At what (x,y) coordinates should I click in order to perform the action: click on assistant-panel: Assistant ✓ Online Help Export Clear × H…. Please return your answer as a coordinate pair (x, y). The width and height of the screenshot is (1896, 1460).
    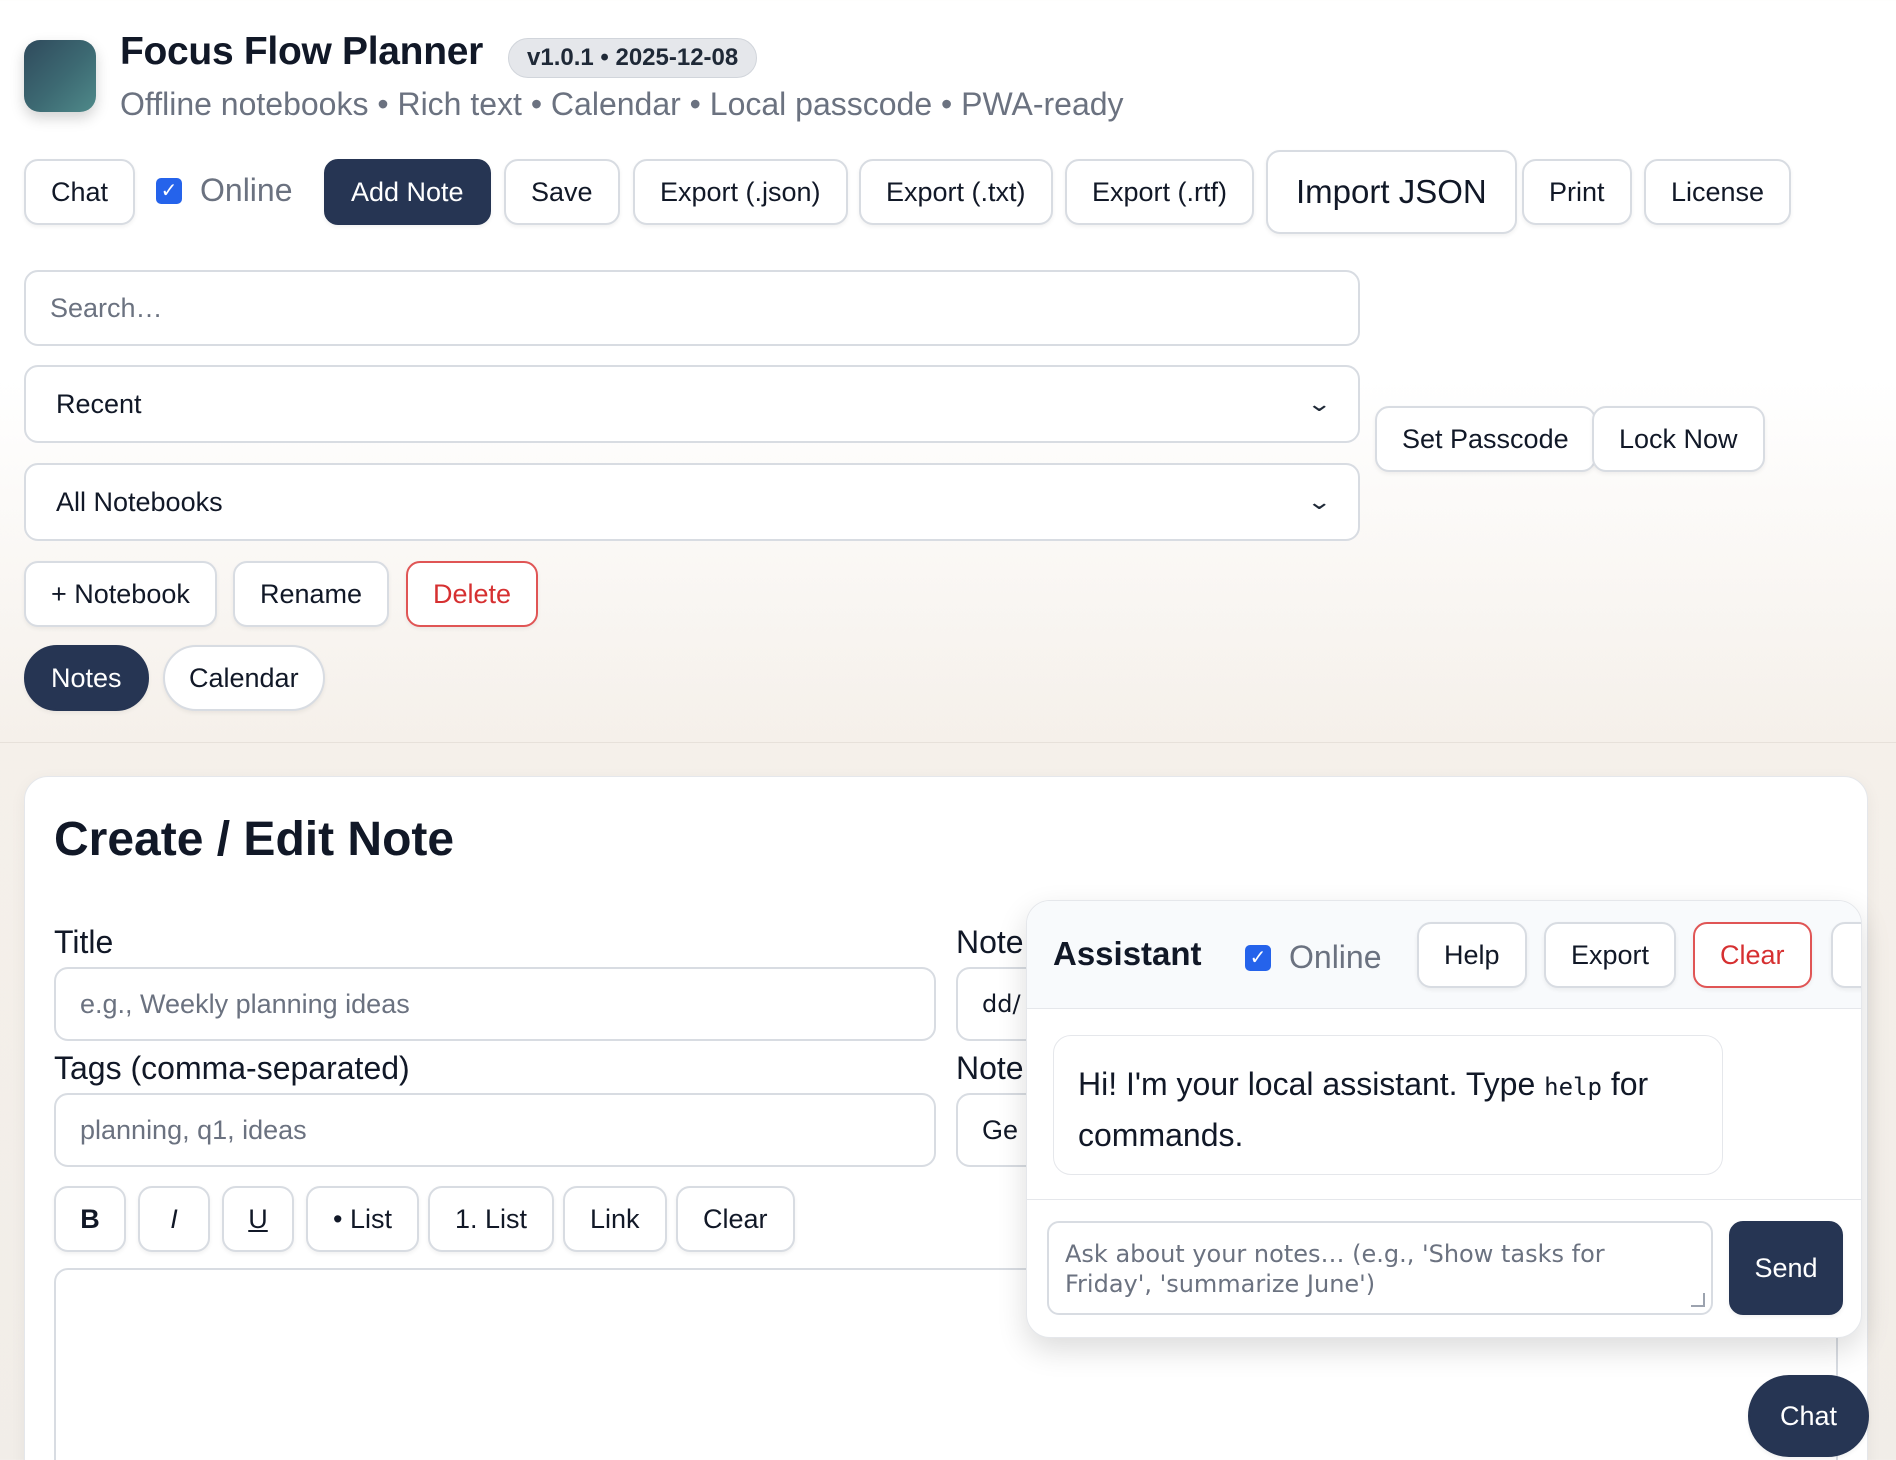
    Looking at the image, I should click on (1444, 1119).